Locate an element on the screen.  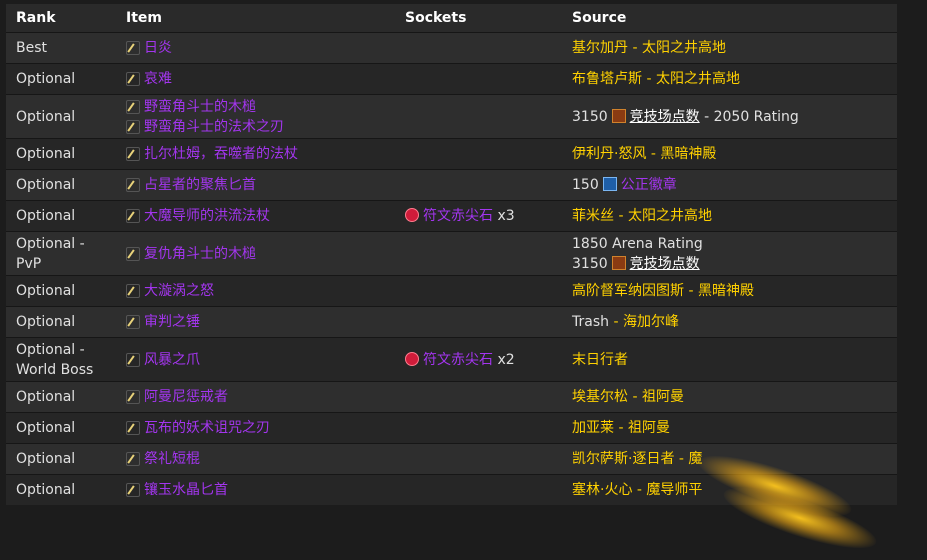
source-cell: 布鲁塔卢斯 - 太阳之井高地 is located at coordinates (729, 79).